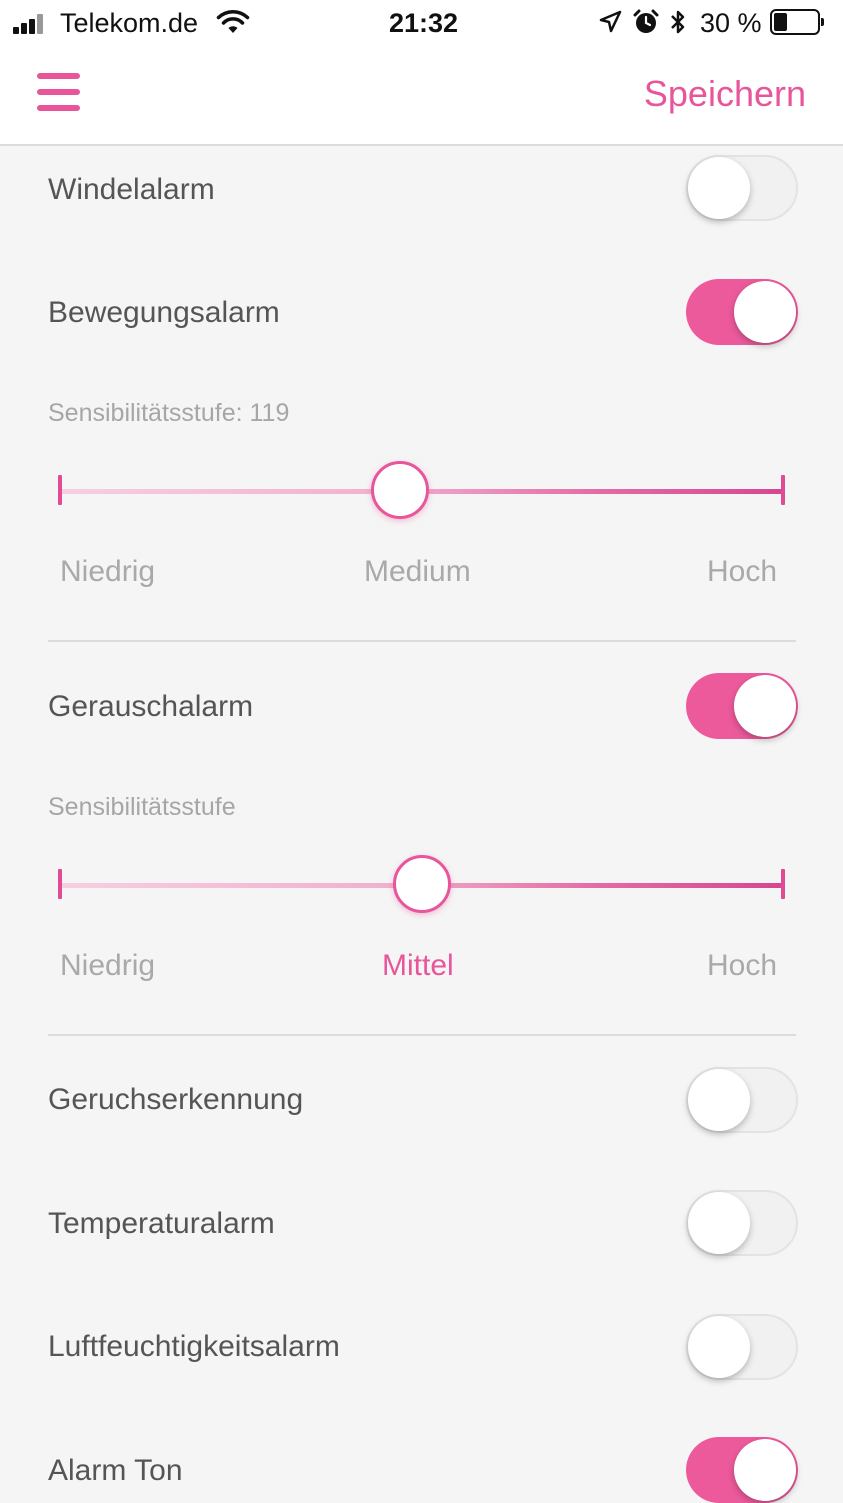  Describe the element at coordinates (115, 1470) in the screenshot. I see `alarm-ton-label: Alarm Ton` at that location.